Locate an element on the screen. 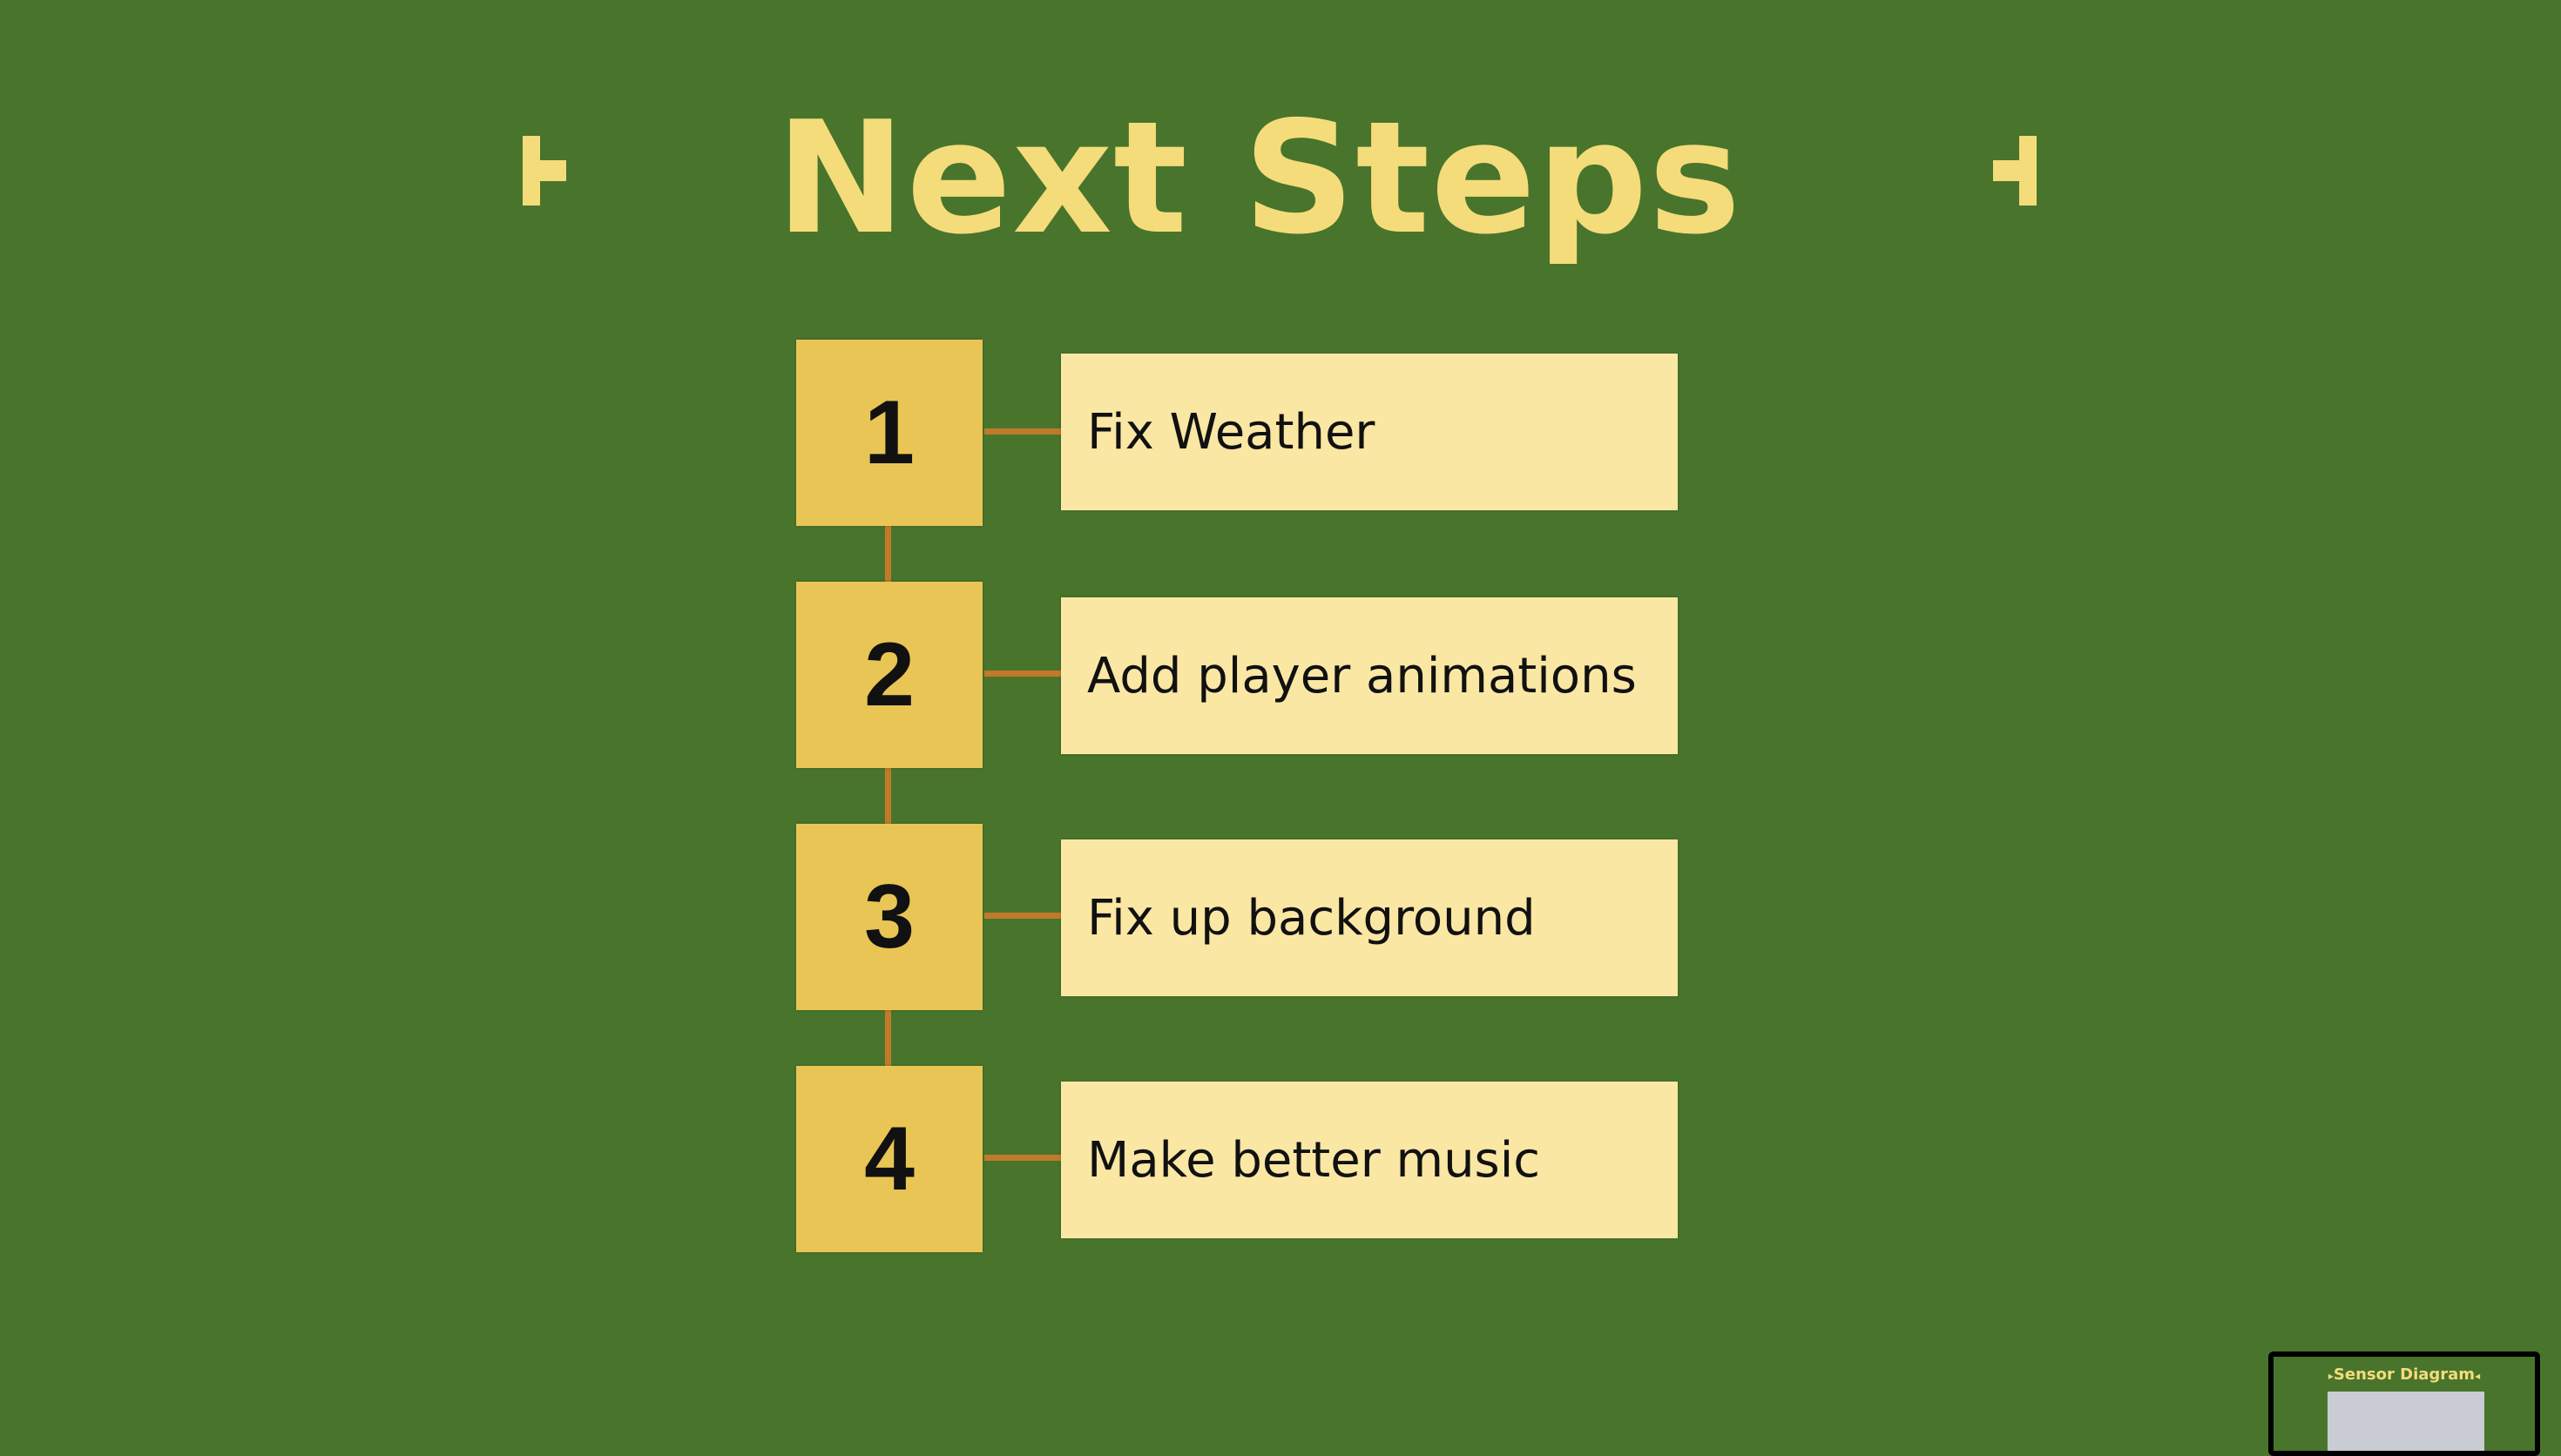 The width and height of the screenshot is (2561, 1456). step-label-box: Make better music is located at coordinates (1369, 1160).